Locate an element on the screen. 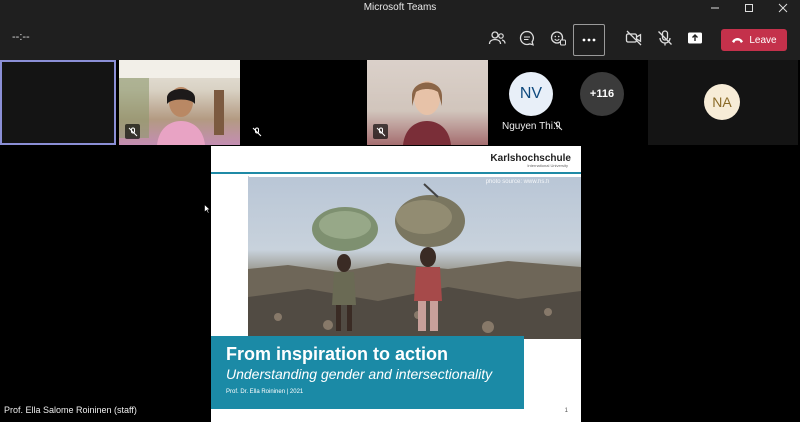 Image resolution: width=800 pixels, height=422 pixels. leave-button: Leave is located at coordinates (754, 40).